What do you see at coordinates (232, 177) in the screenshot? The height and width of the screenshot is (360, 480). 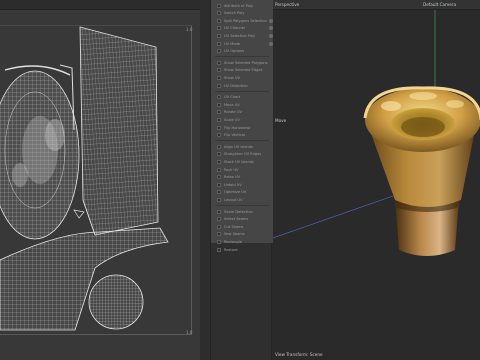 I see `command-label: Relax UV` at bounding box center [232, 177].